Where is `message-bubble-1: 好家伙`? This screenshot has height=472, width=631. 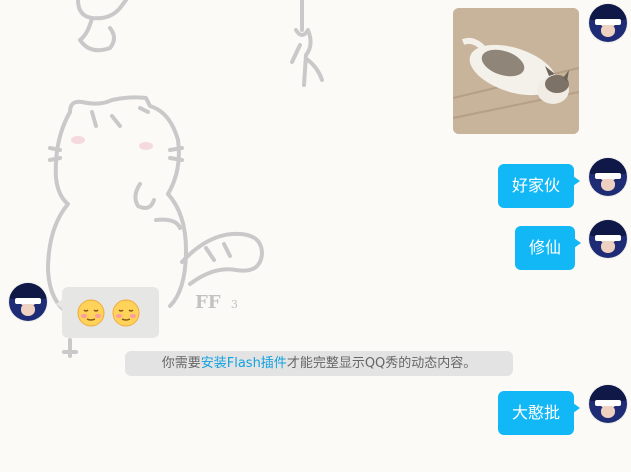 message-bubble-1: 好家伙 is located at coordinates (539, 186).